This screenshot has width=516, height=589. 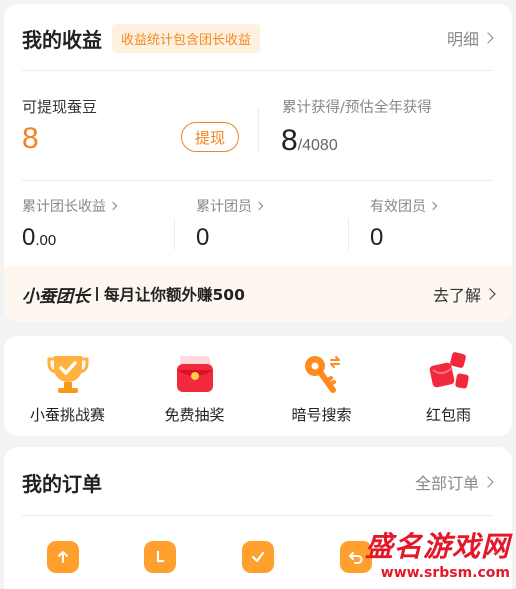 What do you see at coordinates (449, 370) in the screenshot?
I see `red-packets-icon` at bounding box center [449, 370].